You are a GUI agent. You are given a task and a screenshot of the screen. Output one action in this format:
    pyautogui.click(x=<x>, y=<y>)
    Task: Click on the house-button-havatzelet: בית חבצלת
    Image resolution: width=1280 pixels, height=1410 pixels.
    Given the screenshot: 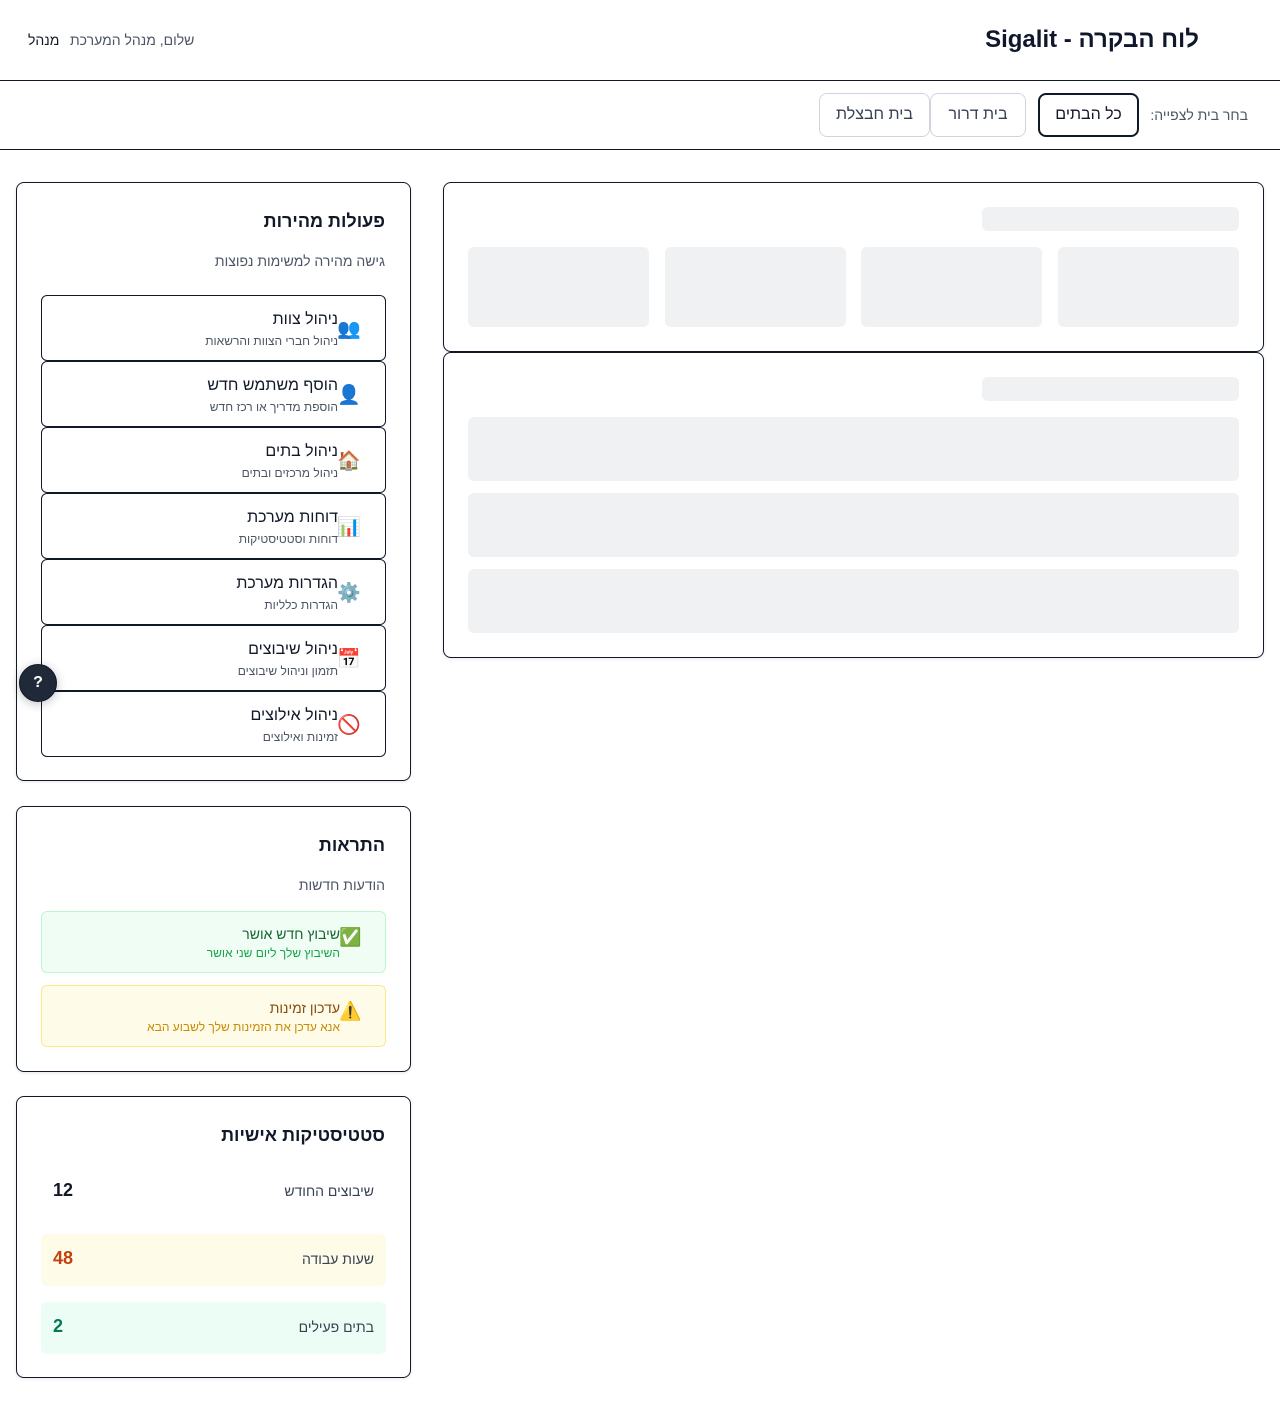 What is the action you would take?
    pyautogui.click(x=874, y=115)
    